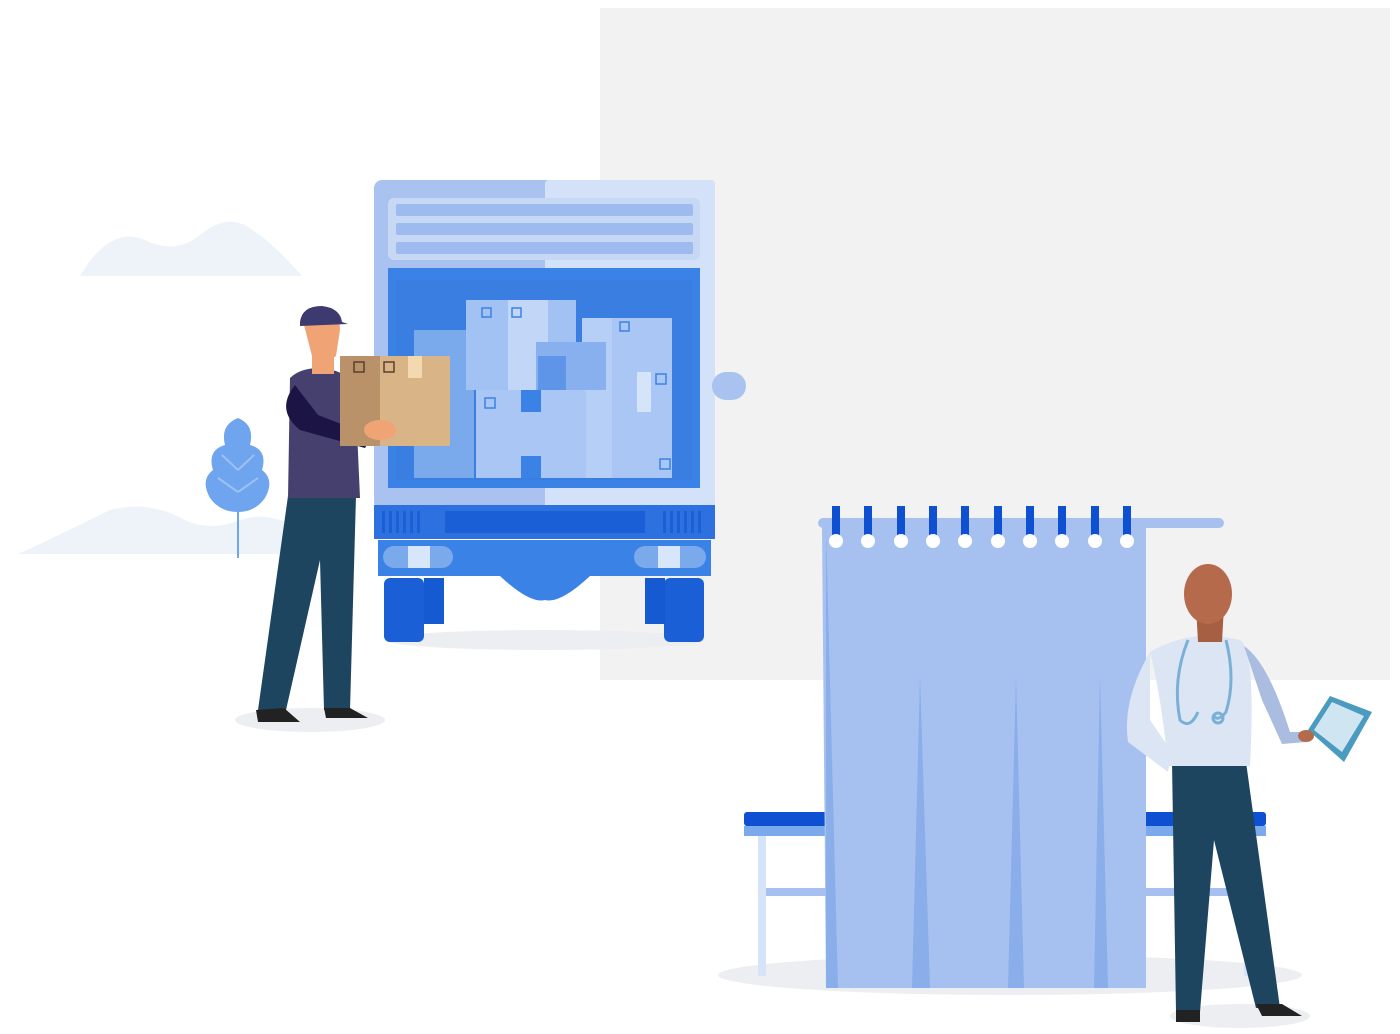 The width and height of the screenshot is (1400, 1034). Describe the element at coordinates (1335, 729) in the screenshot. I see `tablet-icon` at that location.